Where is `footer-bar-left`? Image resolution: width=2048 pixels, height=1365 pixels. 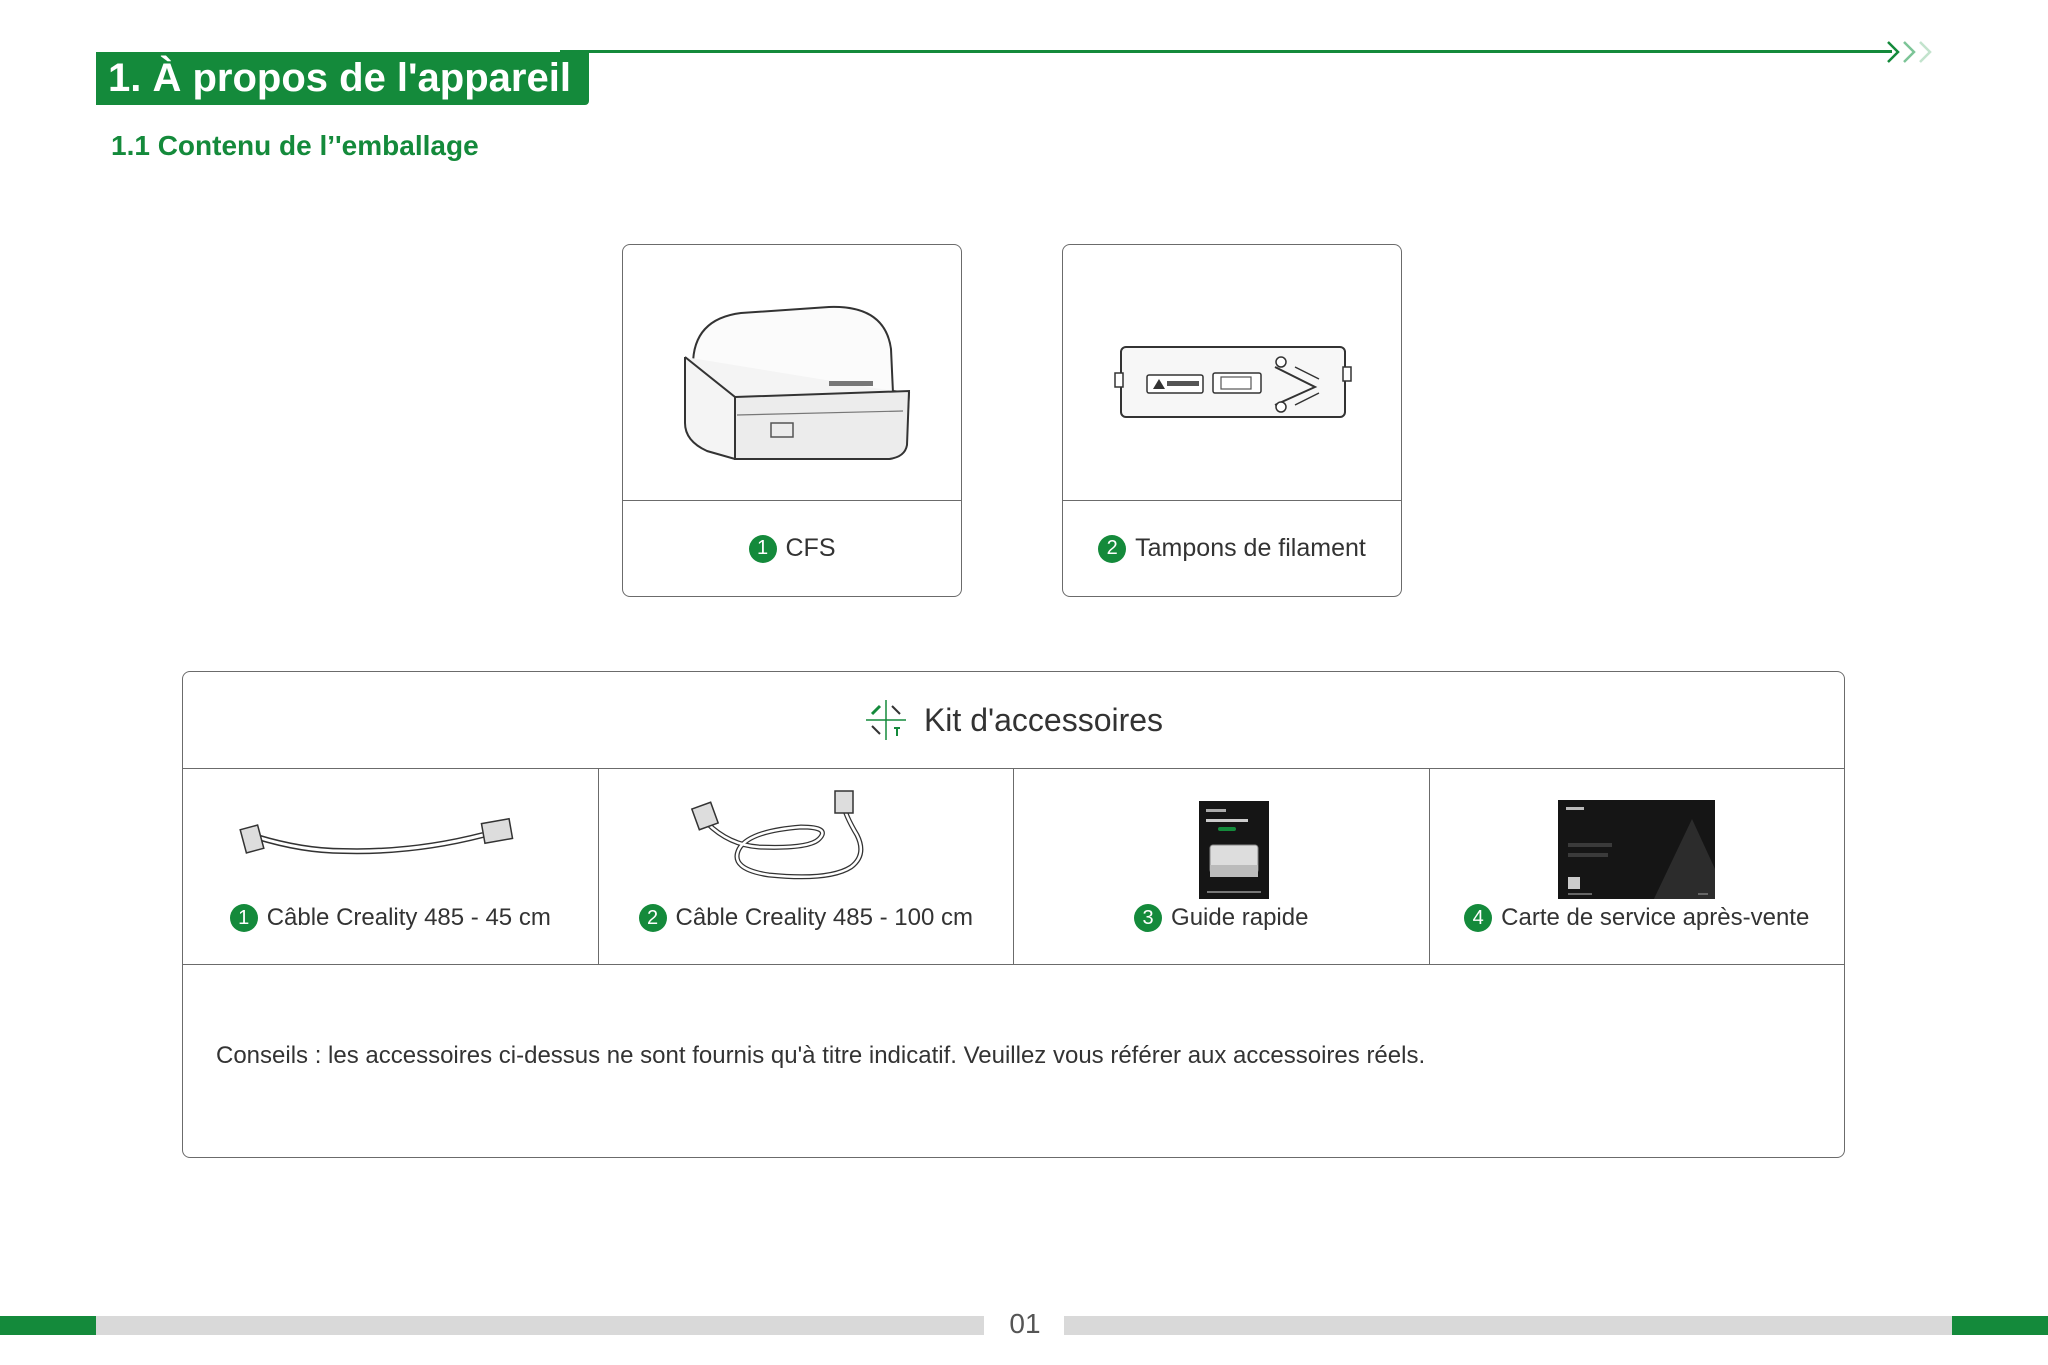
footer-bar-left is located at coordinates (540, 1325).